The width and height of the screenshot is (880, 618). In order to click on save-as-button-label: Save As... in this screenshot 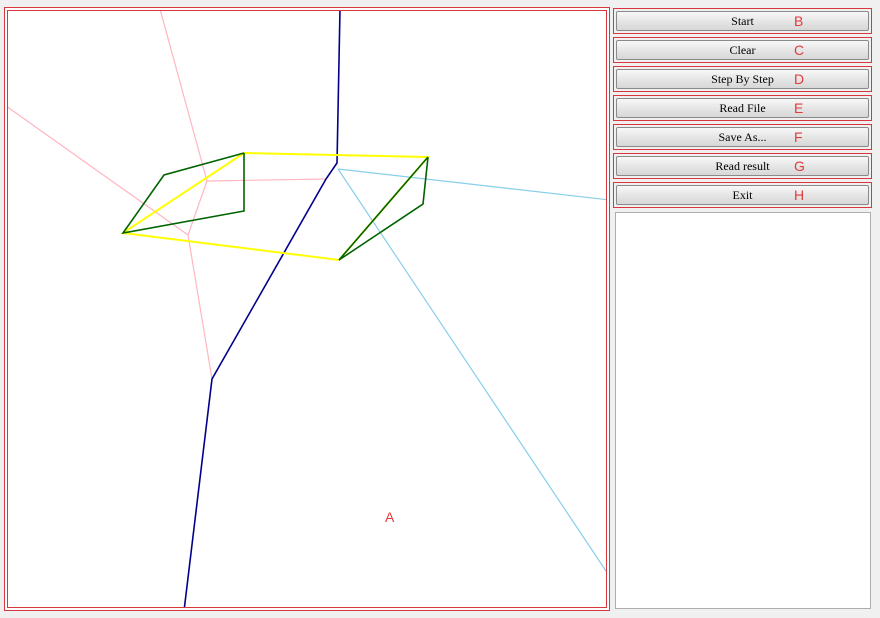, I will do `click(742, 136)`.